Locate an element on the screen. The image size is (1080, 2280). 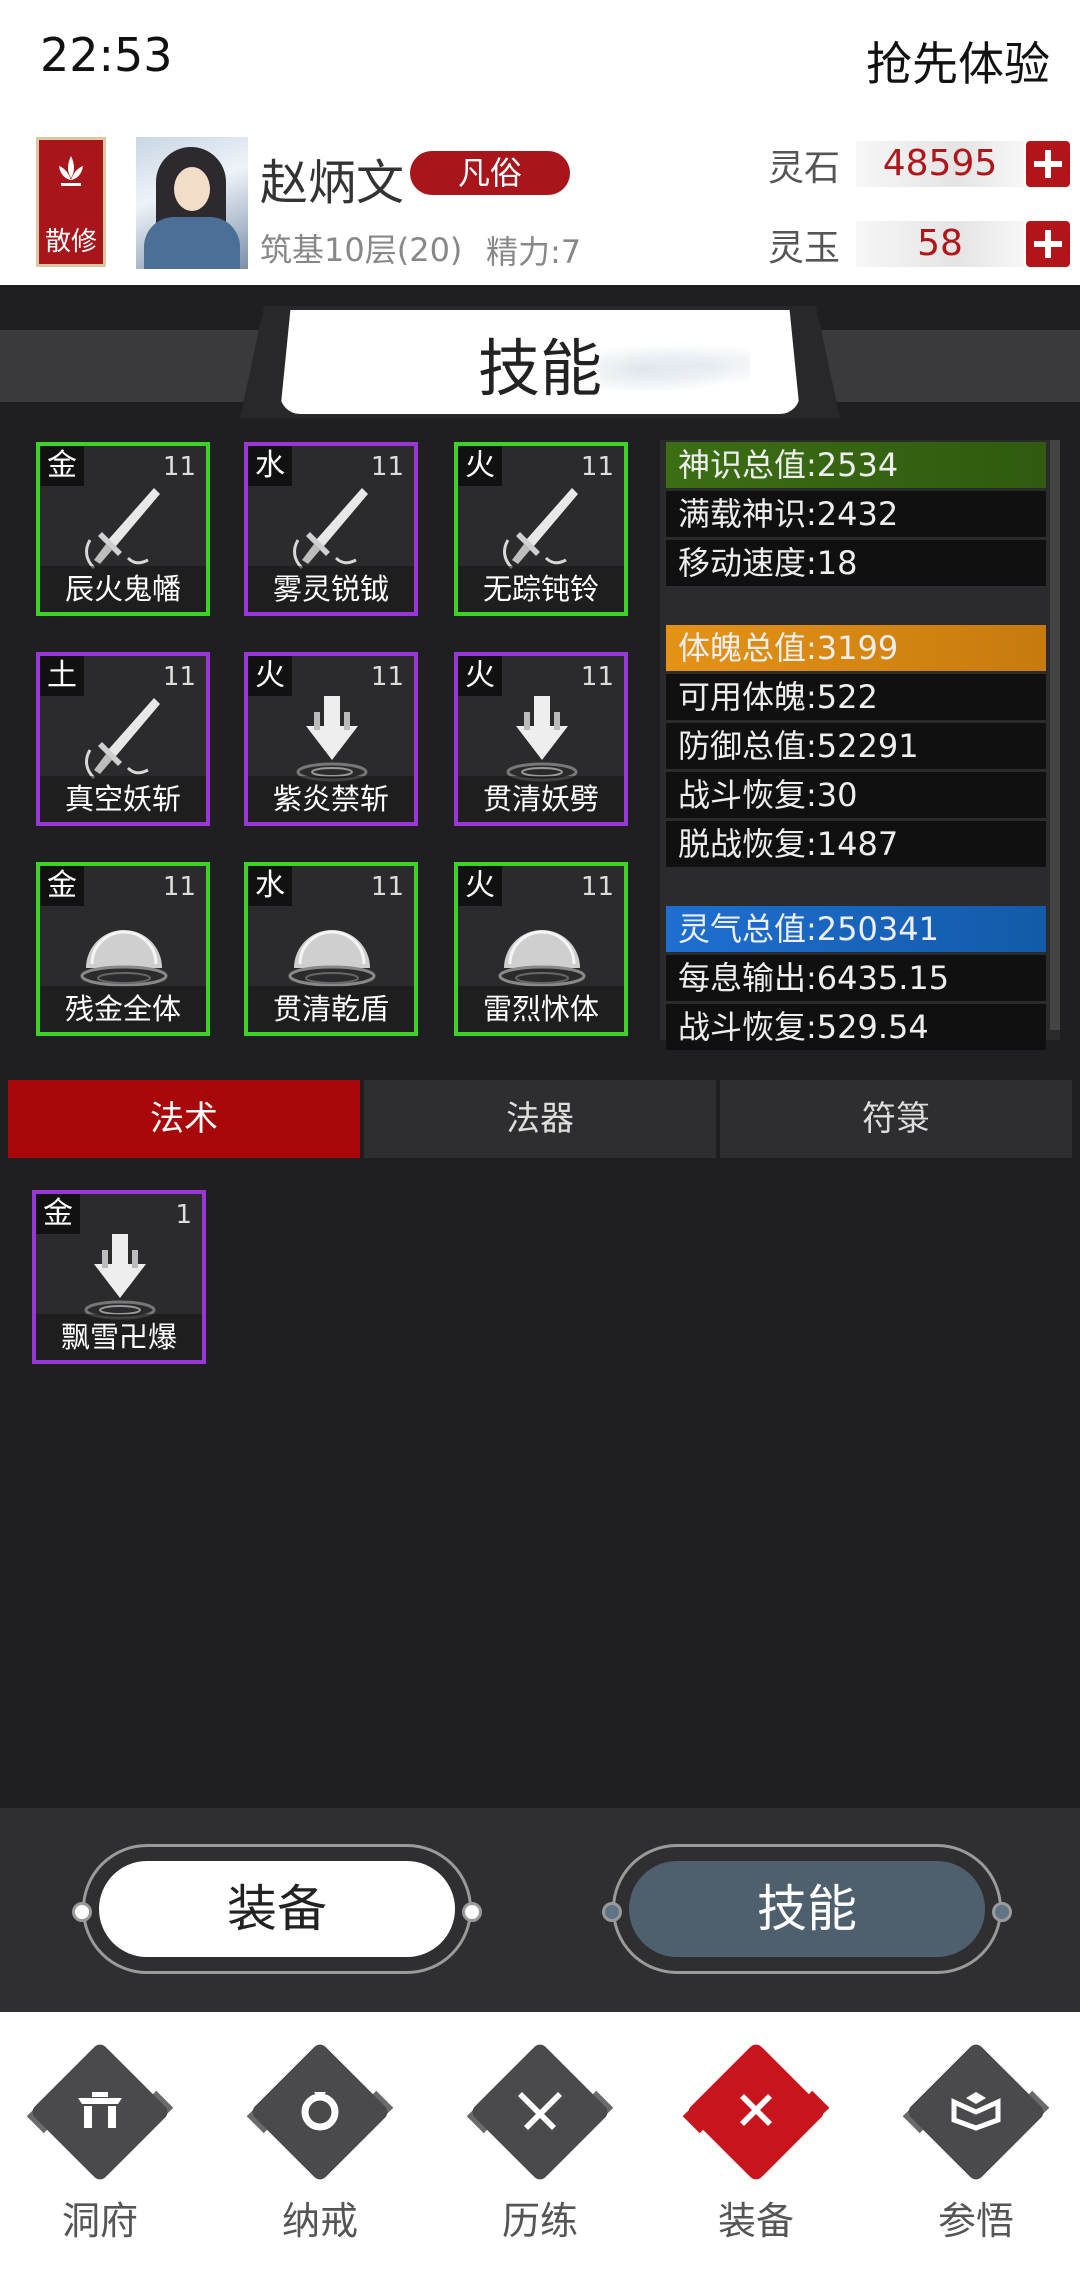
stat-row: 战斗恢复:30 is located at coordinates (856, 795).